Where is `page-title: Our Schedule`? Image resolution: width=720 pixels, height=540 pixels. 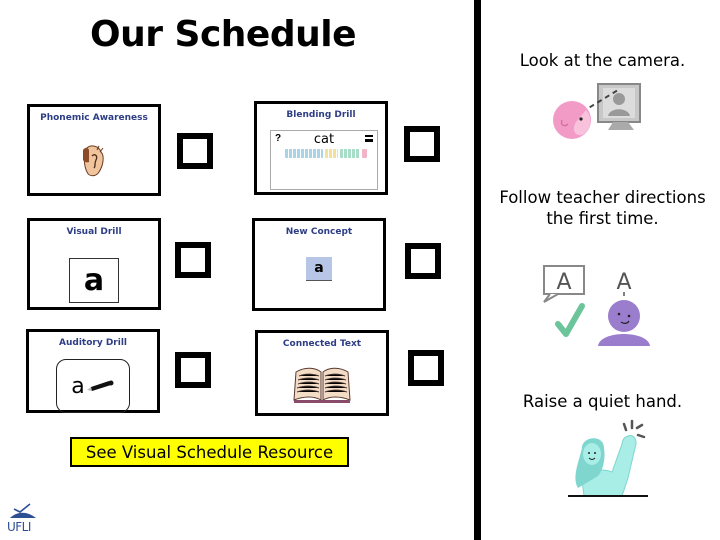
page-title: Our Schedule is located at coordinates (223, 34).